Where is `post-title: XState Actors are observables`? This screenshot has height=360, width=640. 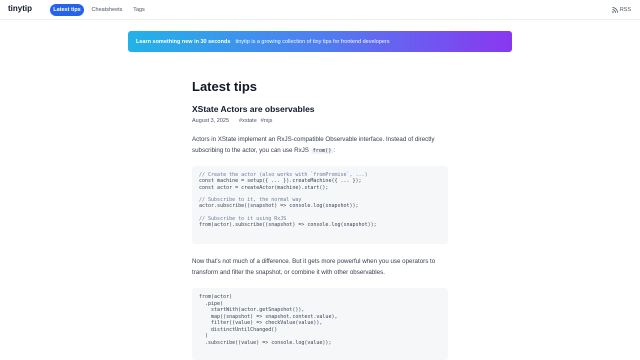 post-title: XState Actors are observables is located at coordinates (253, 109).